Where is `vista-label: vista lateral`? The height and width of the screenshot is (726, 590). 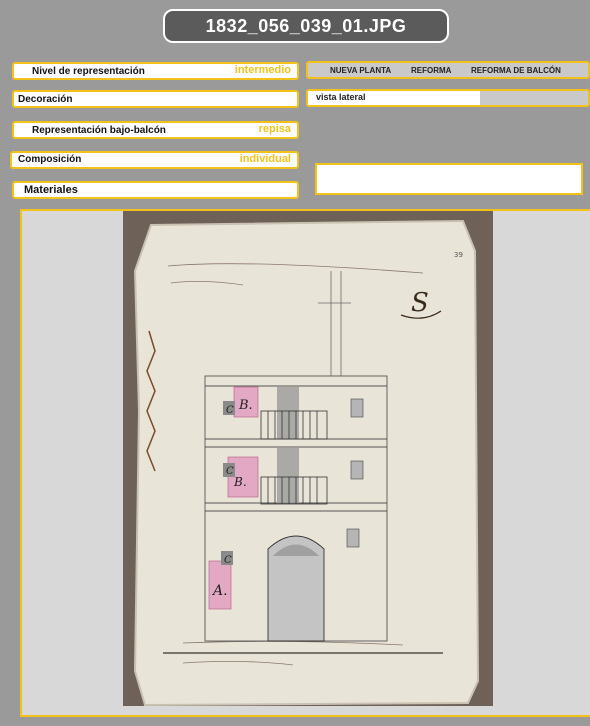 vista-label: vista lateral is located at coordinates (341, 97).